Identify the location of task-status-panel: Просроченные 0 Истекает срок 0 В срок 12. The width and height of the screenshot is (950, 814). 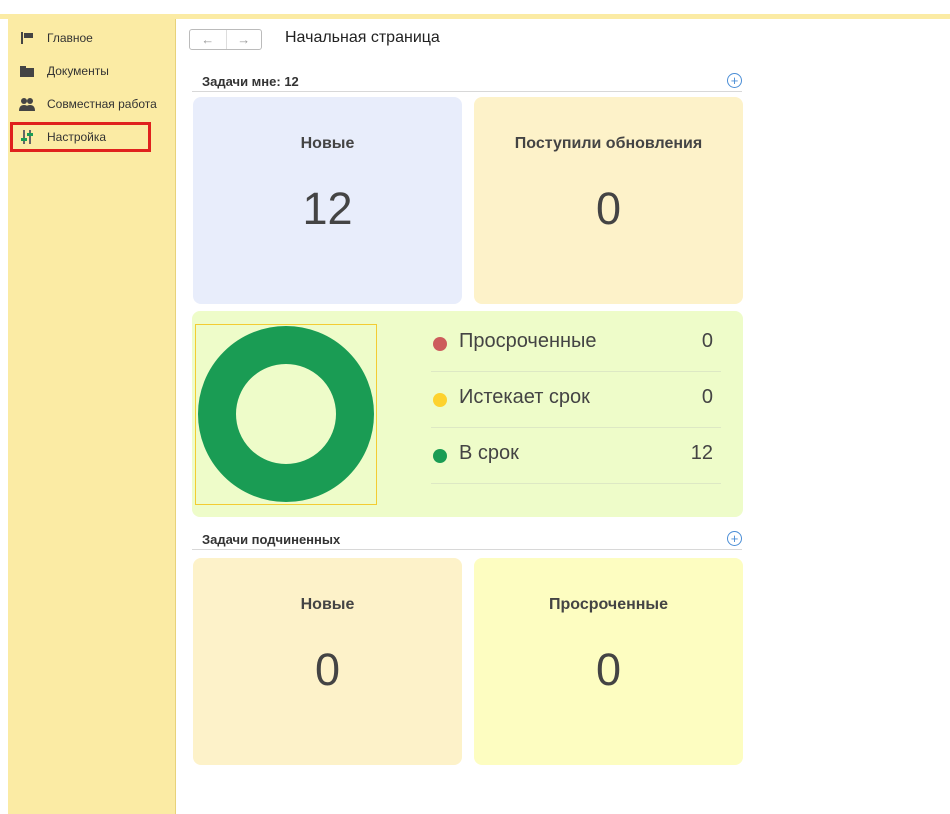
(467, 414).